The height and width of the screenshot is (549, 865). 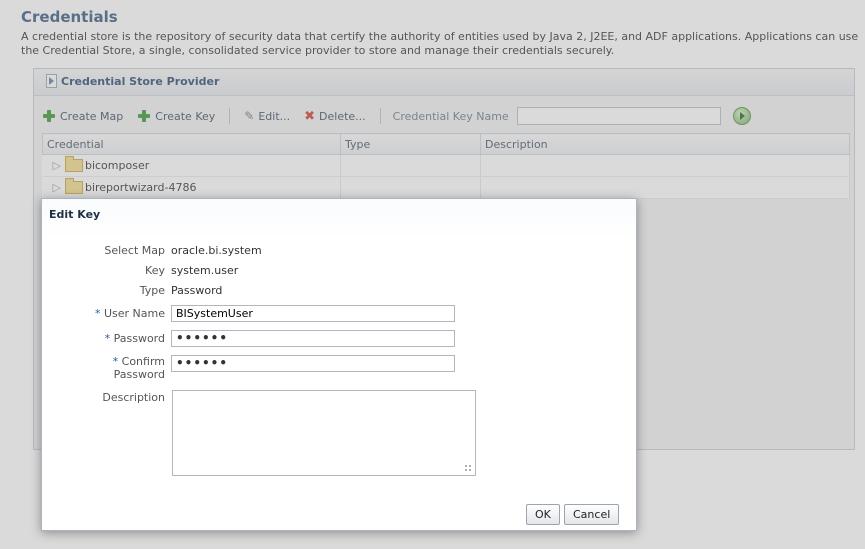 I want to click on password-input: ••••••, so click(x=313, y=338).